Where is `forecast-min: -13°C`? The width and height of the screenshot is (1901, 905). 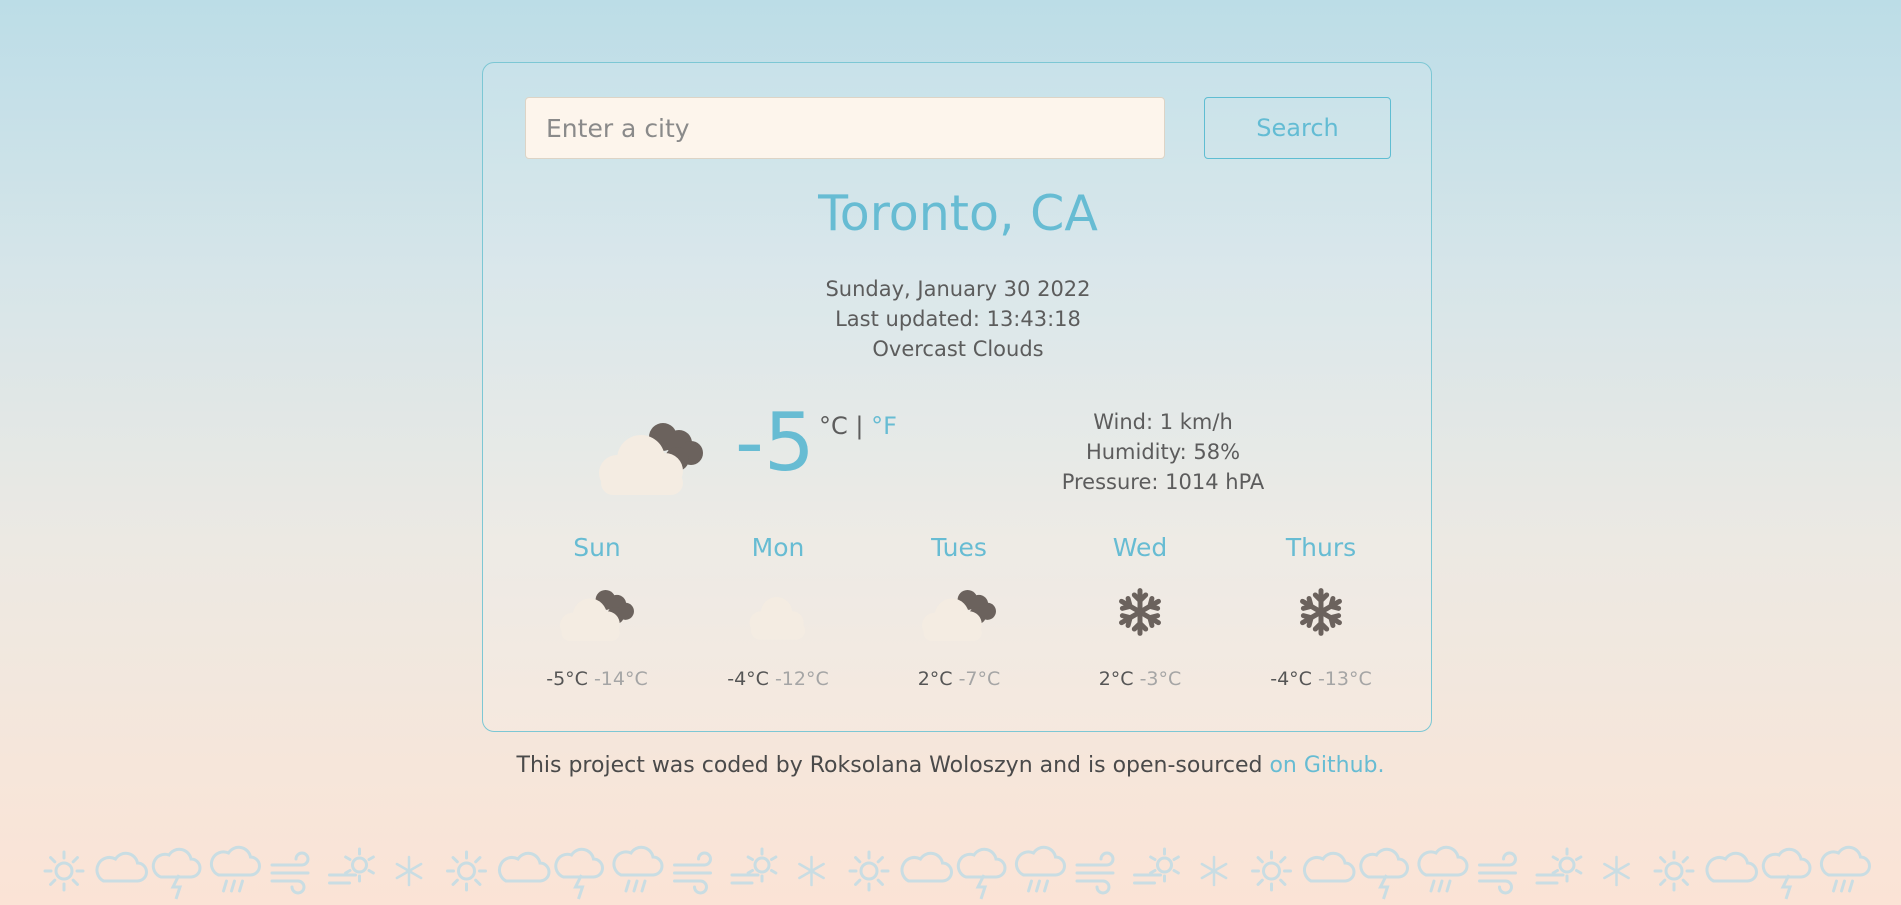 forecast-min: -13°C is located at coordinates (1344, 679).